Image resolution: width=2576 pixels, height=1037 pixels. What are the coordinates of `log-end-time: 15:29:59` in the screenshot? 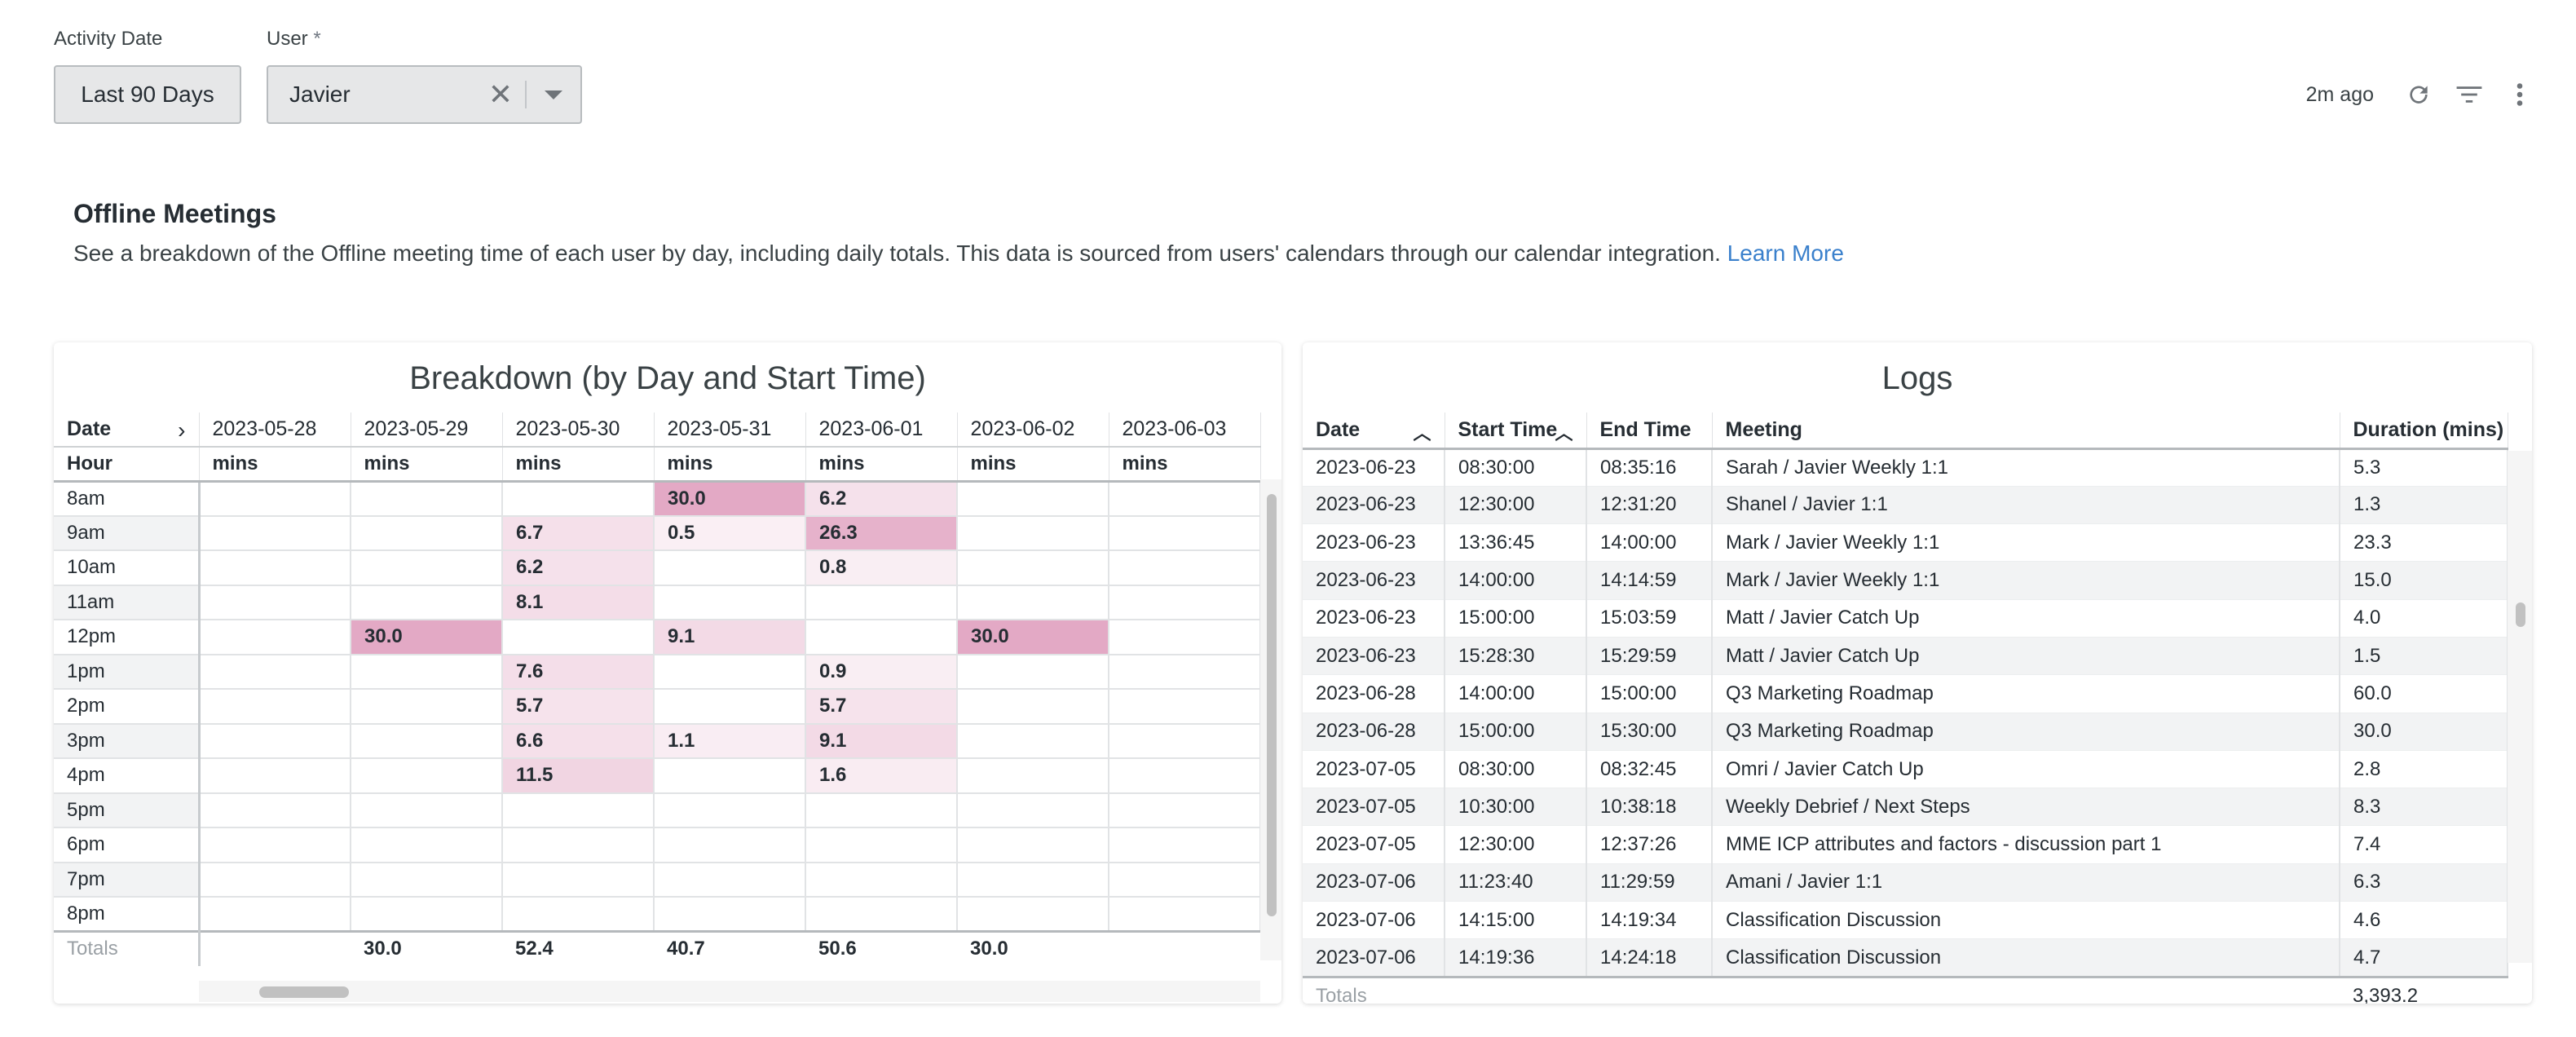 It's located at (1649, 656).